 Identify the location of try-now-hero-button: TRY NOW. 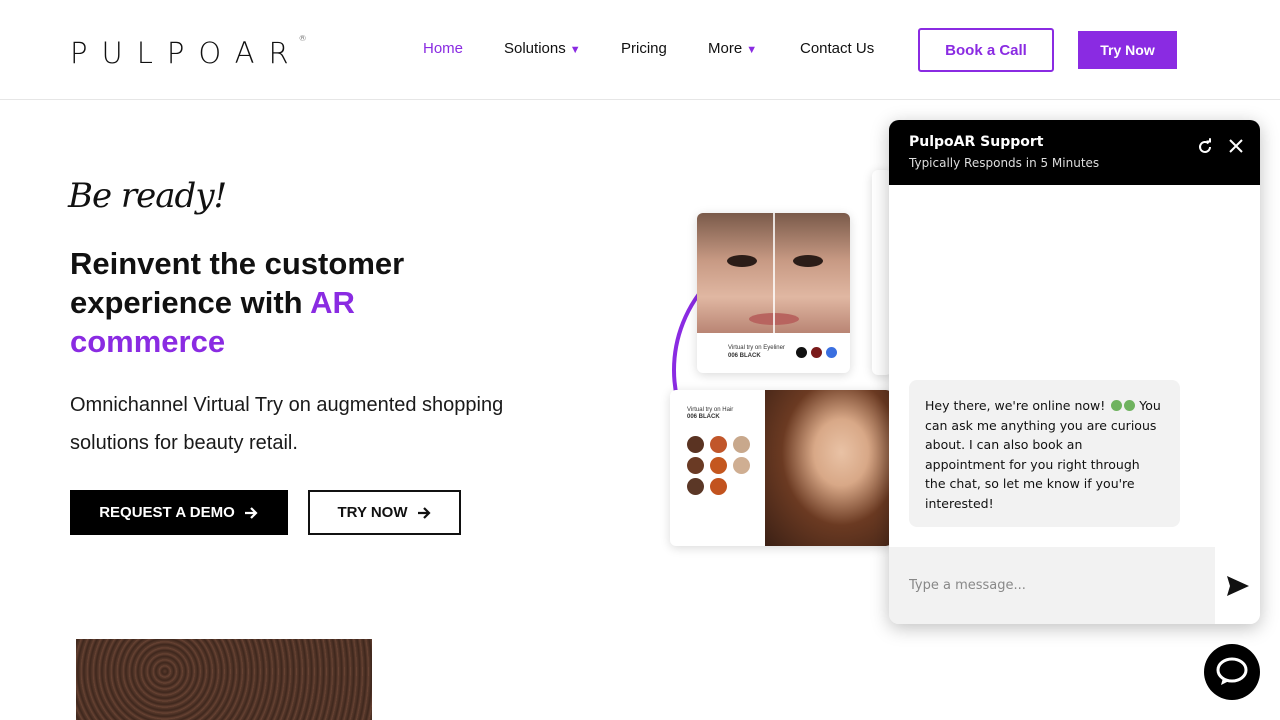
(384, 512).